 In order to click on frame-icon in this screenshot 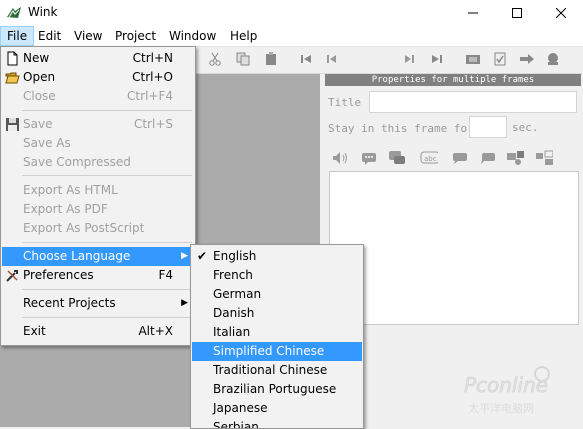, I will do `click(473, 59)`.